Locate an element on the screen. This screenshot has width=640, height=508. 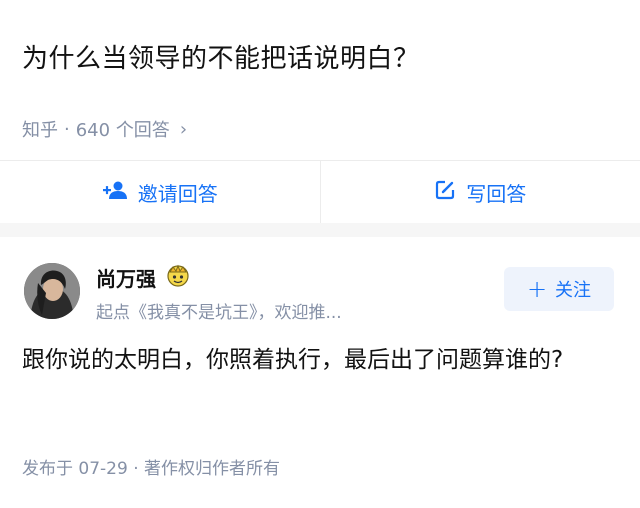
crown-badge-icon is located at coordinates (178, 277).